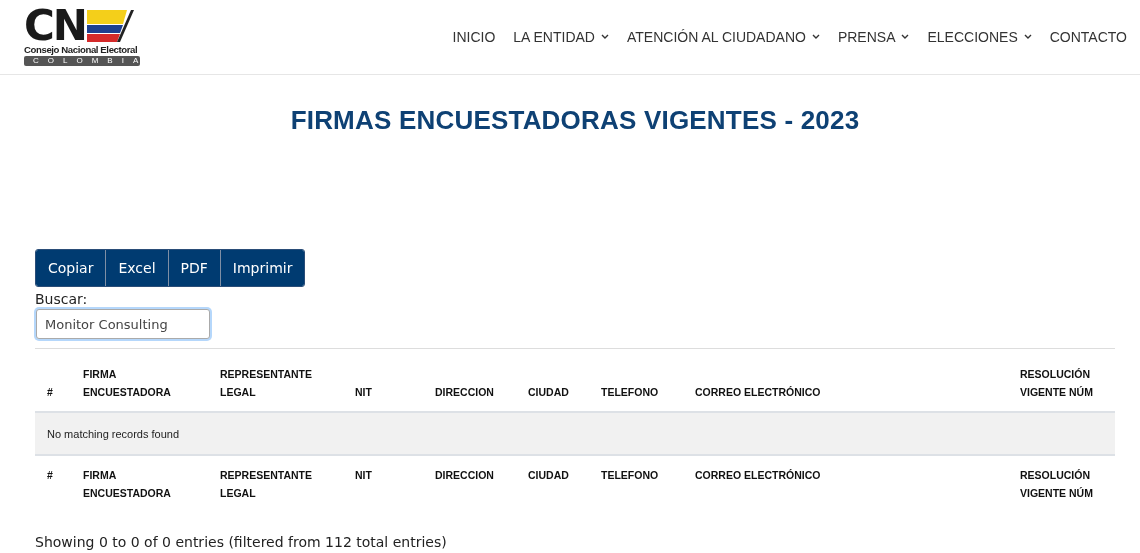 The image size is (1140, 553). I want to click on column-footer: CORREO ELECTRÓNICO, so click(845, 484).